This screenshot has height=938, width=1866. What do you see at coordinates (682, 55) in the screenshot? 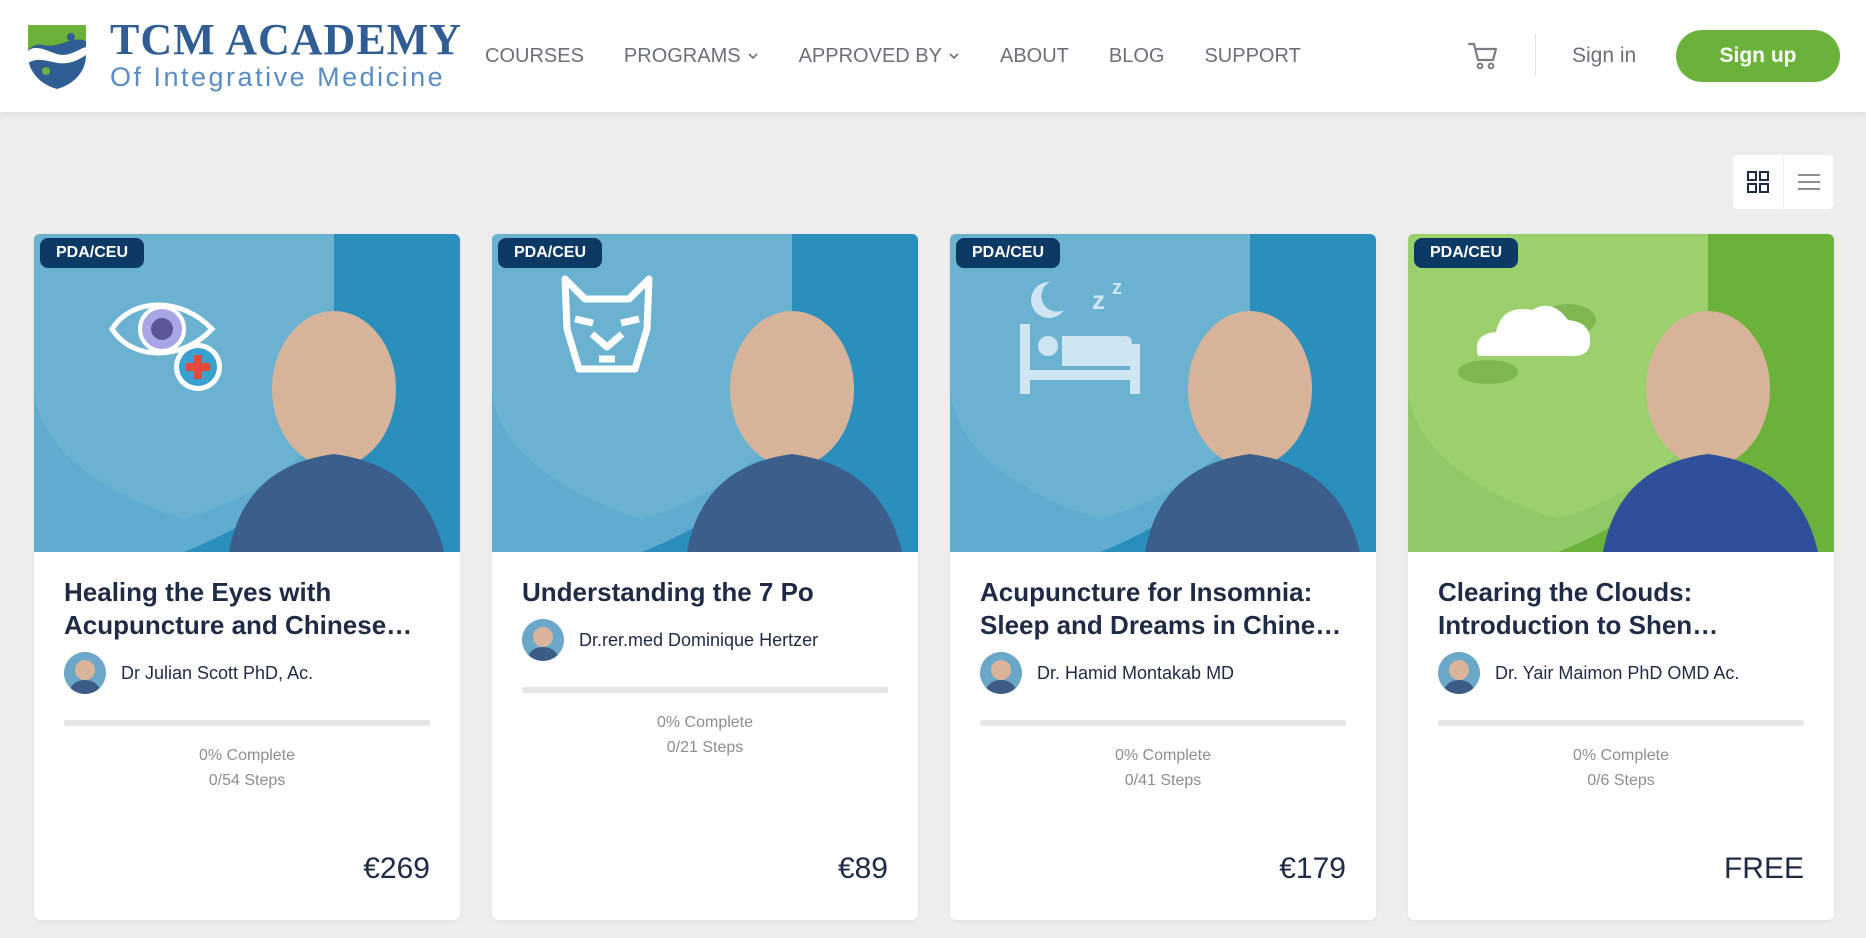
I see `nav-item-label: PROGRAMS` at bounding box center [682, 55].